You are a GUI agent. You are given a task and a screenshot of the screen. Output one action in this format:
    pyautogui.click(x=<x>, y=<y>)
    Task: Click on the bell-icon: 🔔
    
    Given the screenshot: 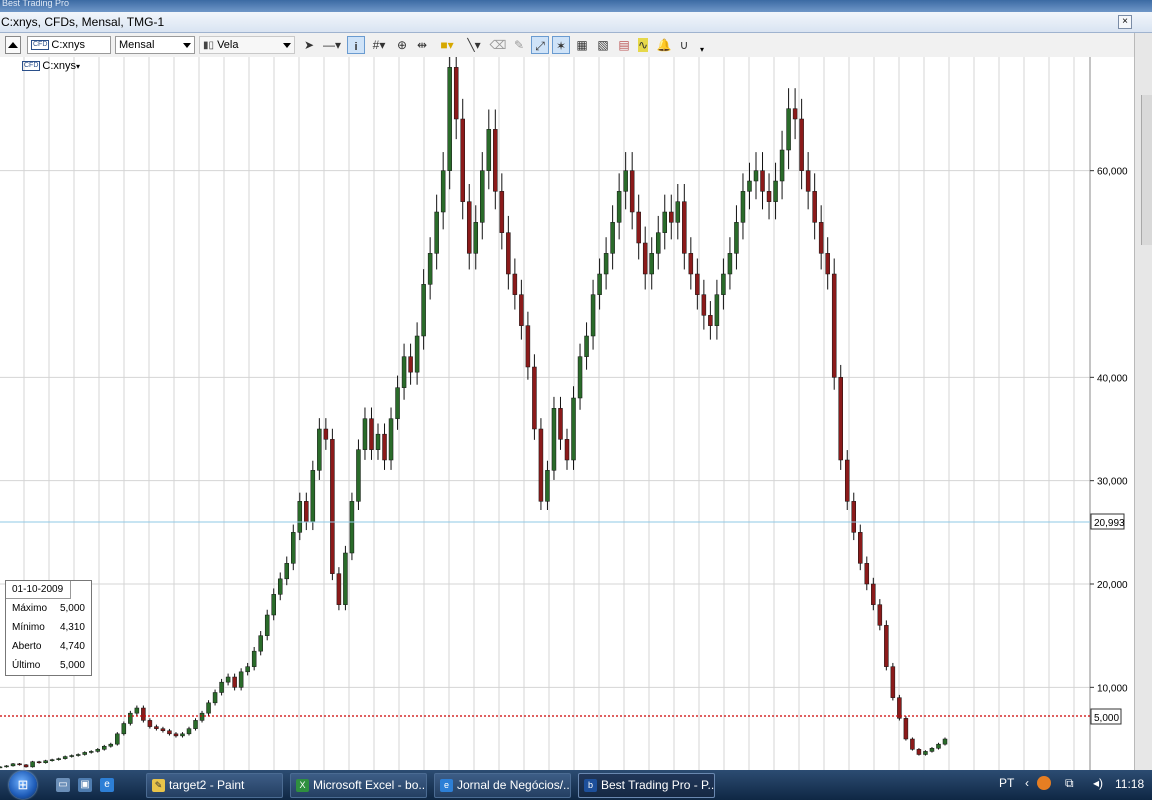 What is the action you would take?
    pyautogui.click(x=664, y=45)
    